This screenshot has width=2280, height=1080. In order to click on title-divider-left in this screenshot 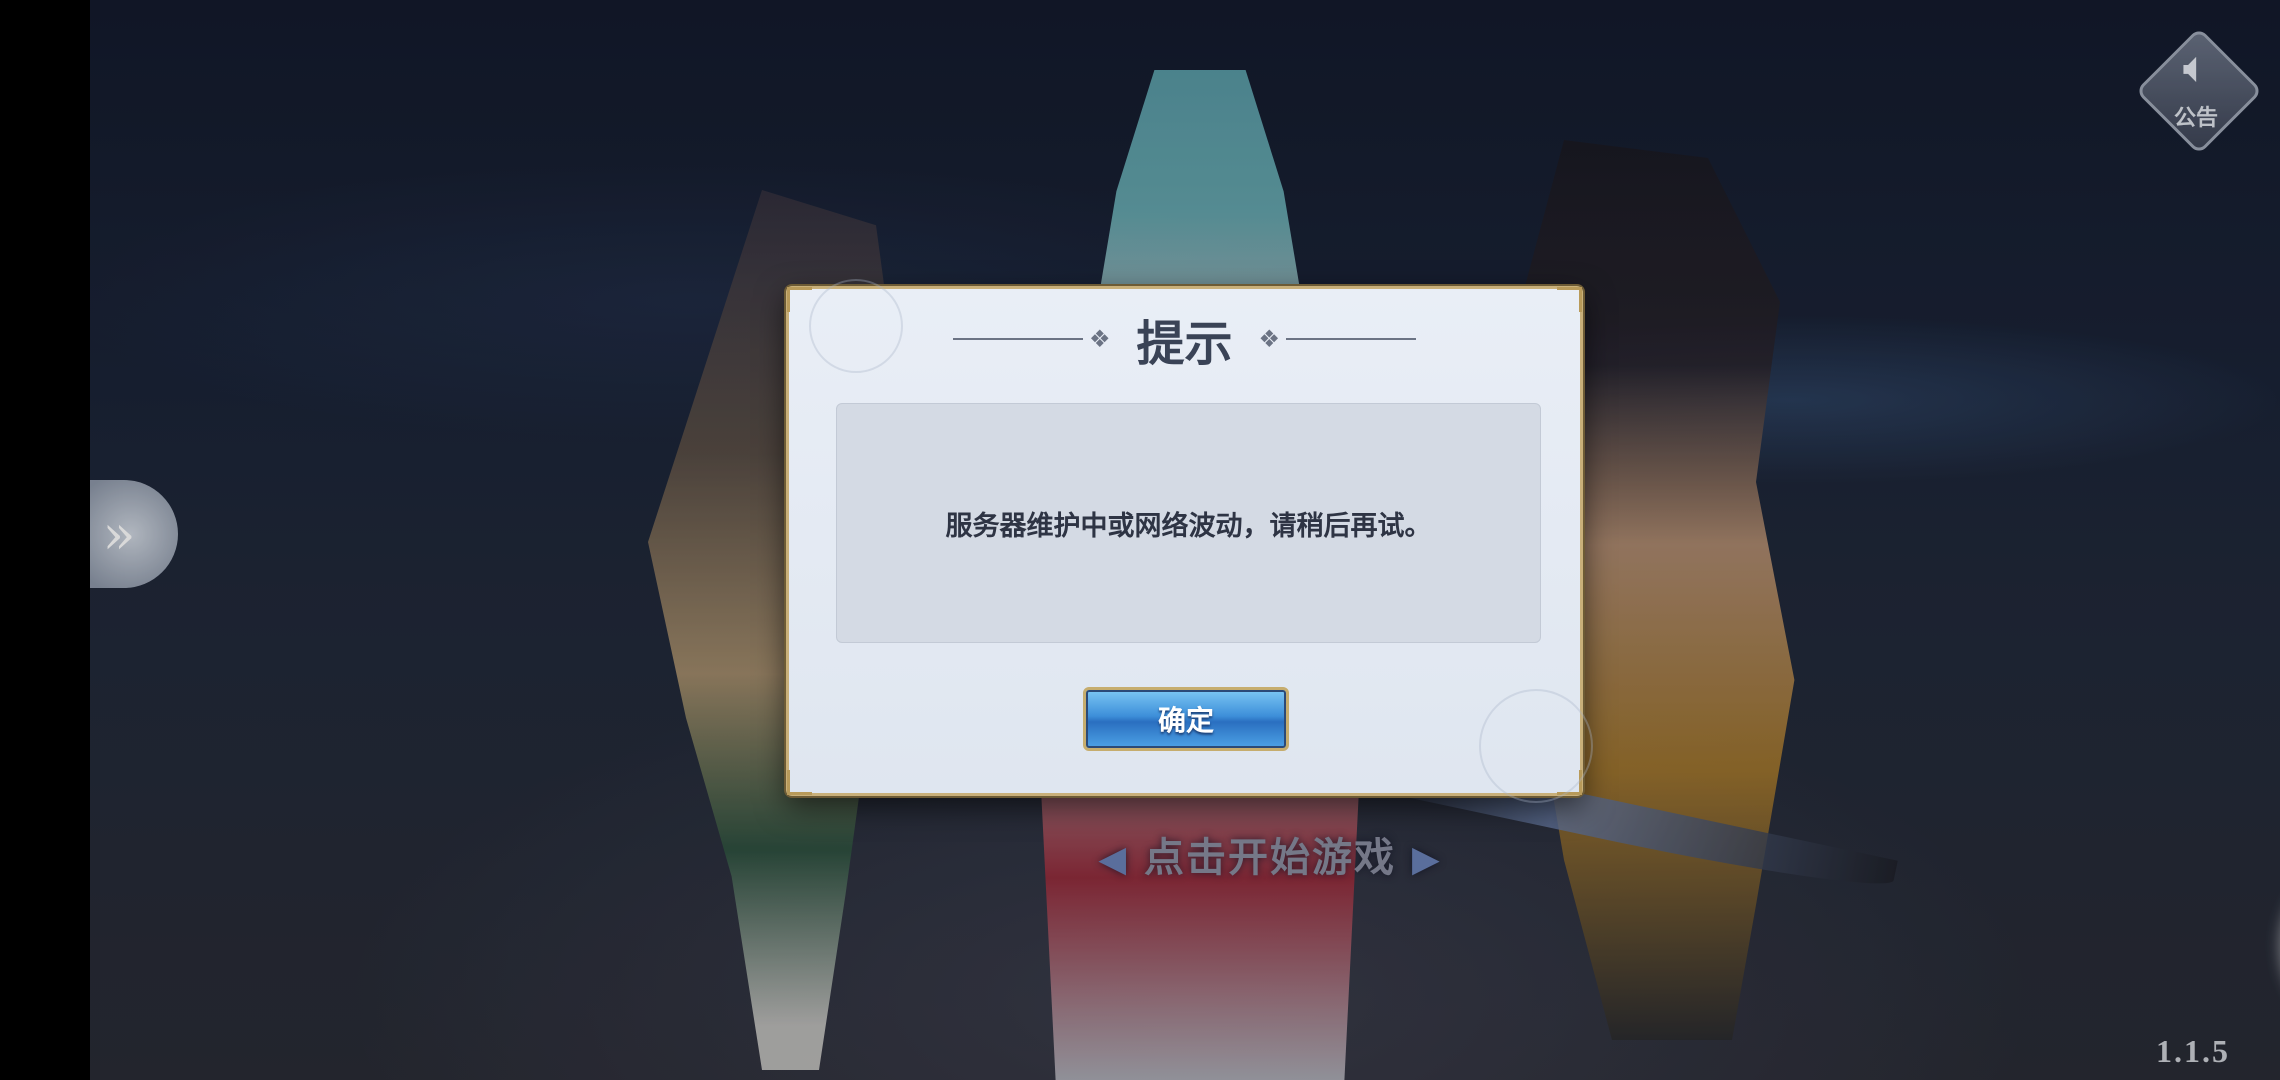, I will do `click(1017, 339)`.